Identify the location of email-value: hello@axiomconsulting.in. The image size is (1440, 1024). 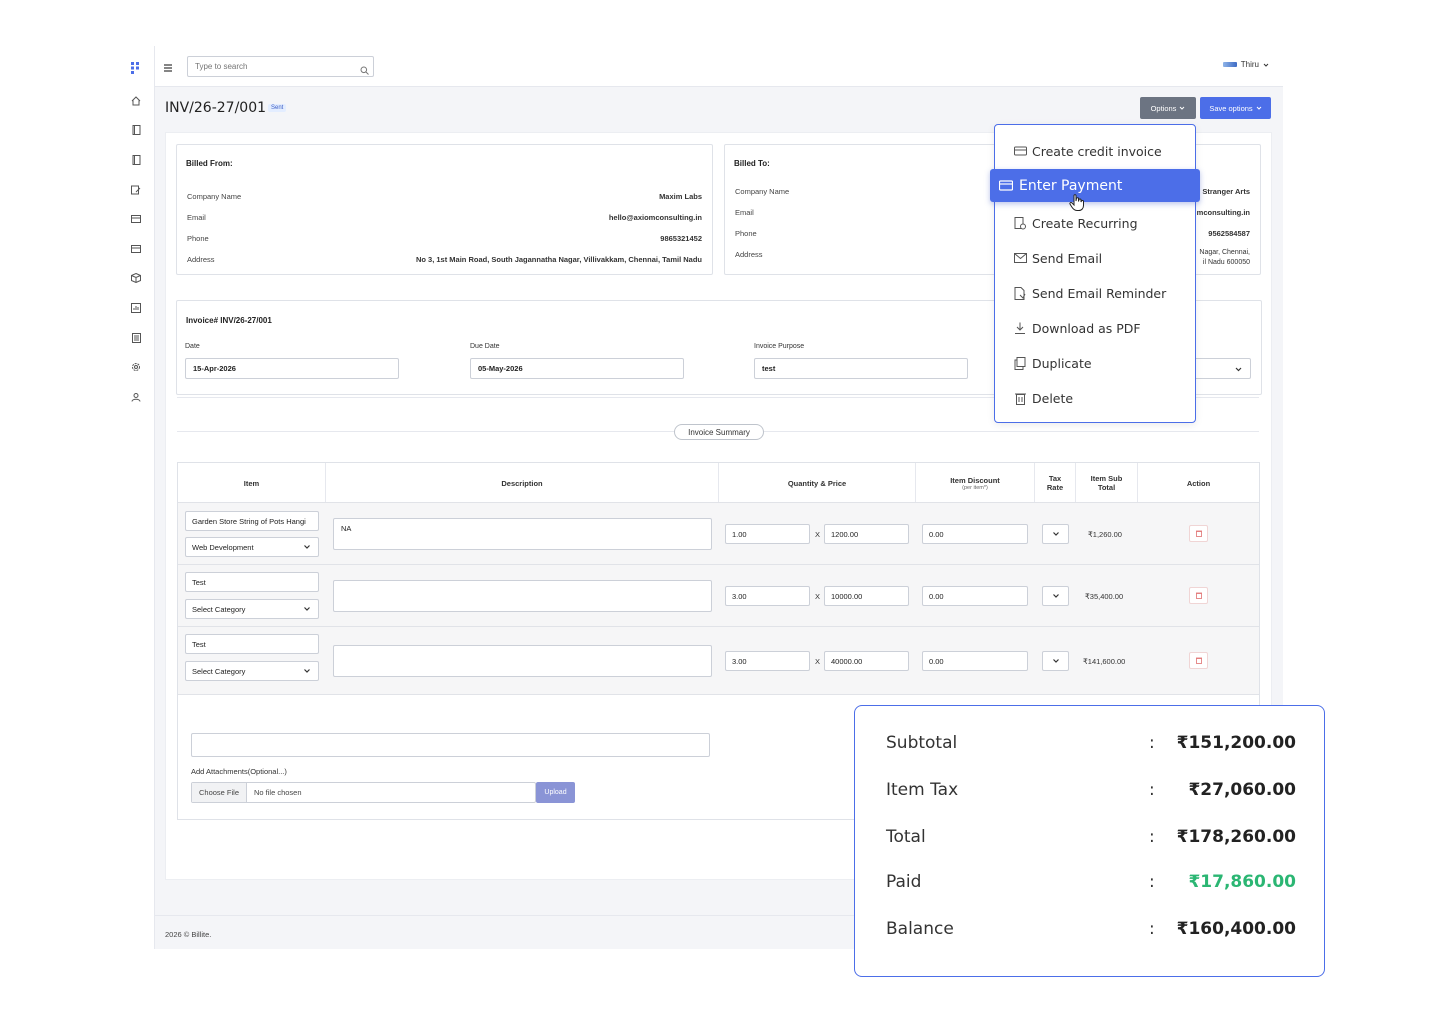
(655, 217).